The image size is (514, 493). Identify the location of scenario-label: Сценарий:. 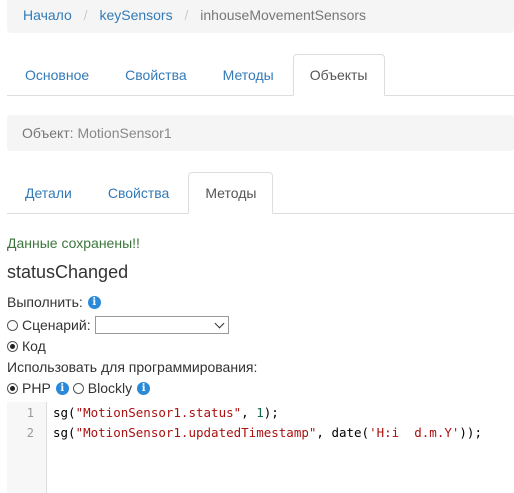
(56, 325).